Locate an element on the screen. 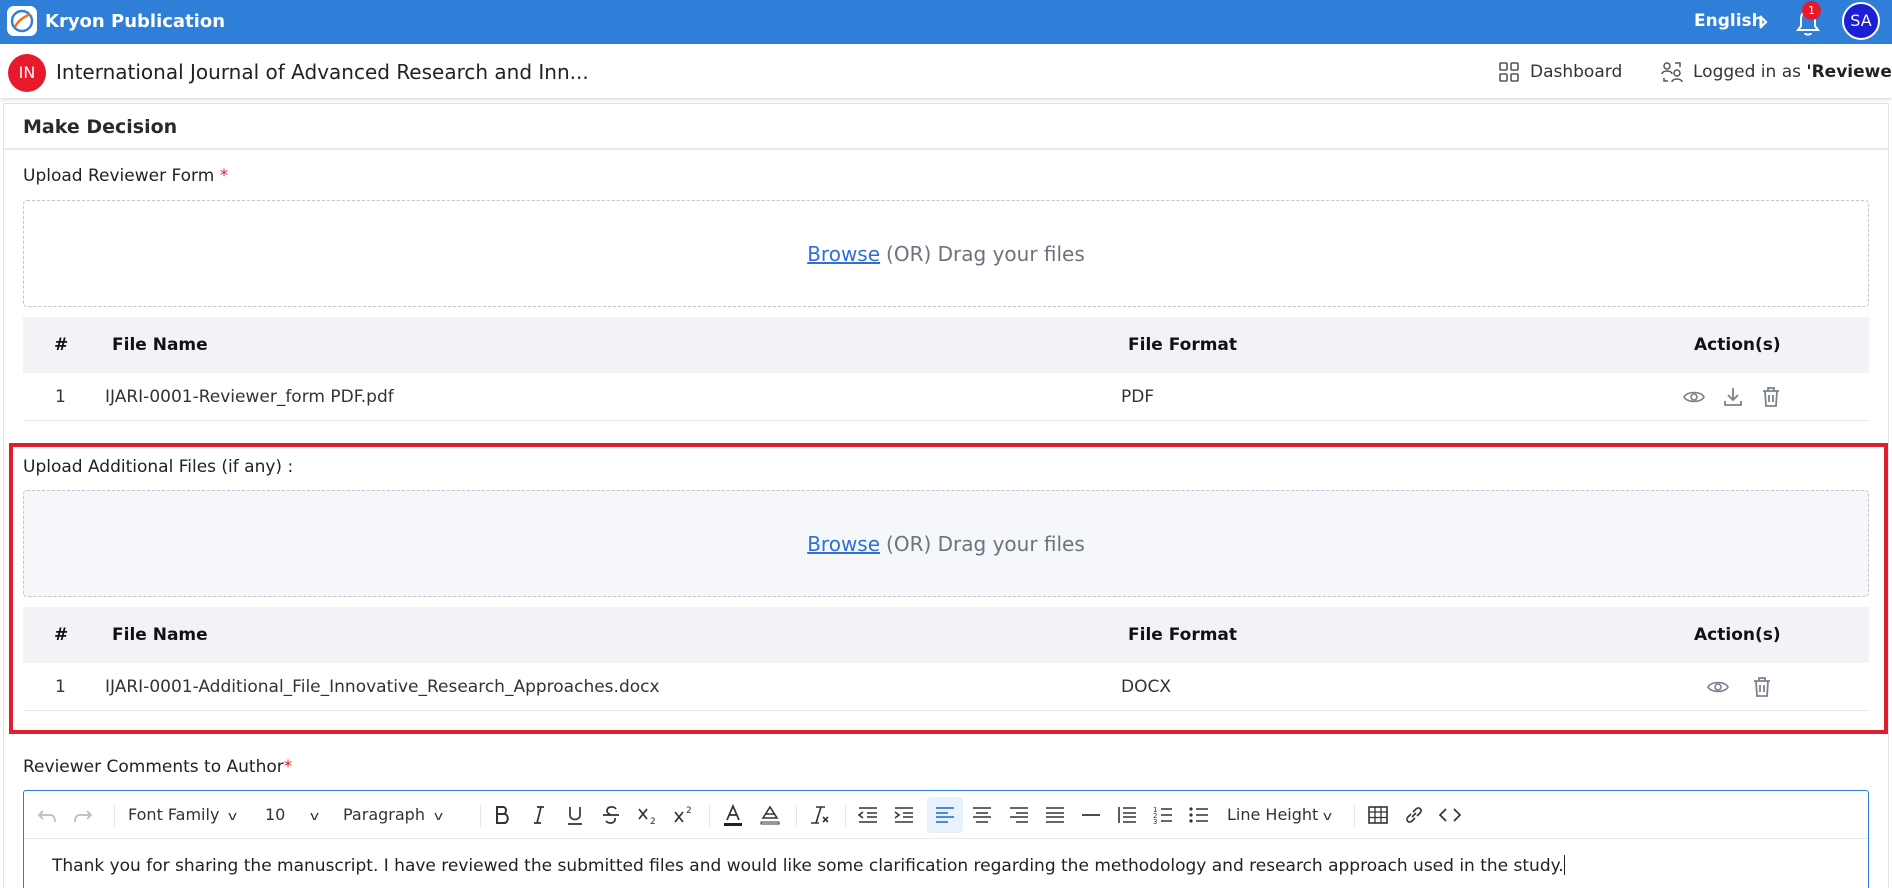 The image size is (1892, 888). view-icon is located at coordinates (1694, 397).